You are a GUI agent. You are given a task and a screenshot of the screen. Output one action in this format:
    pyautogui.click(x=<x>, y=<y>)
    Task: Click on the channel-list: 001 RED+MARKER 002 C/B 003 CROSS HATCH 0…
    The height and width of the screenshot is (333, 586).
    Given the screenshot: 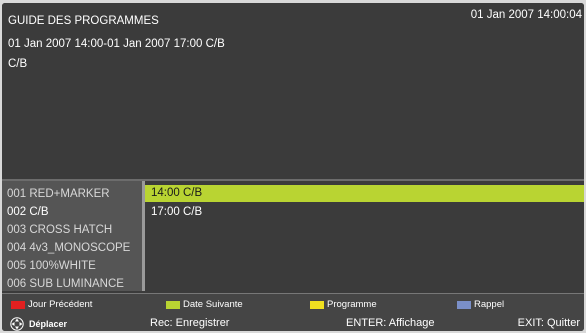 What is the action you would take?
    pyautogui.click(x=72, y=236)
    